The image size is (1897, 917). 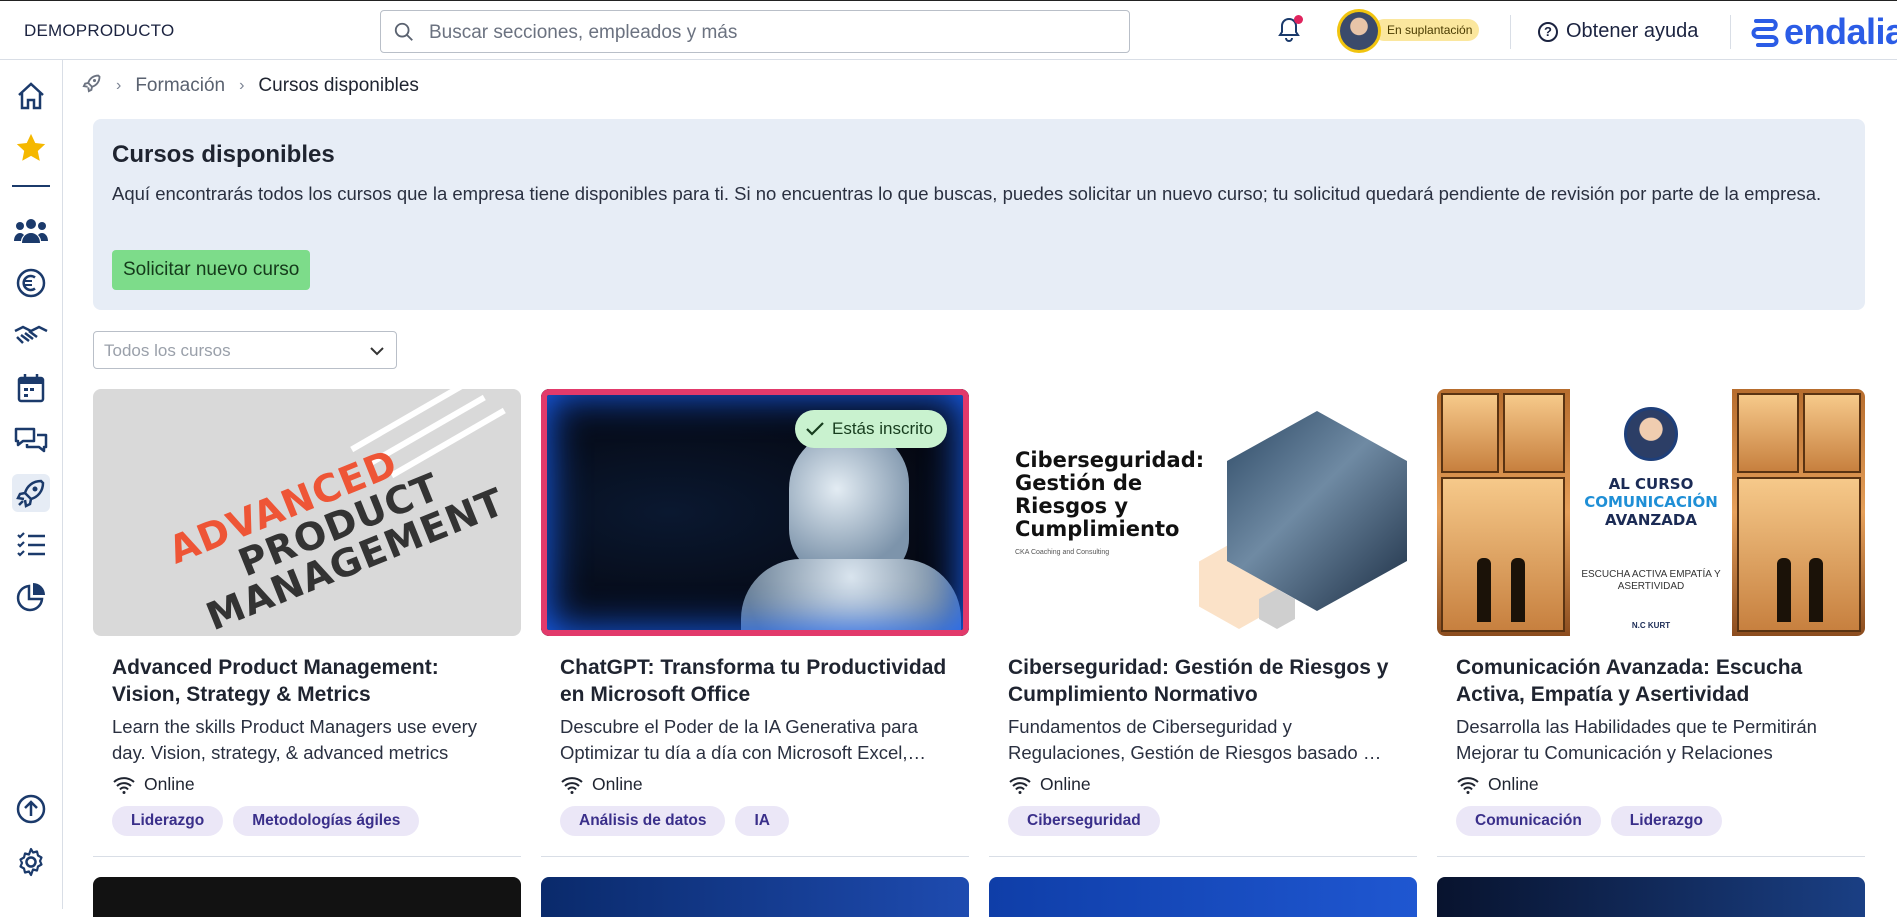 What do you see at coordinates (1062, 552) in the screenshot?
I see `thumbnail-subtitle: CKA Coaching and Consulting` at bounding box center [1062, 552].